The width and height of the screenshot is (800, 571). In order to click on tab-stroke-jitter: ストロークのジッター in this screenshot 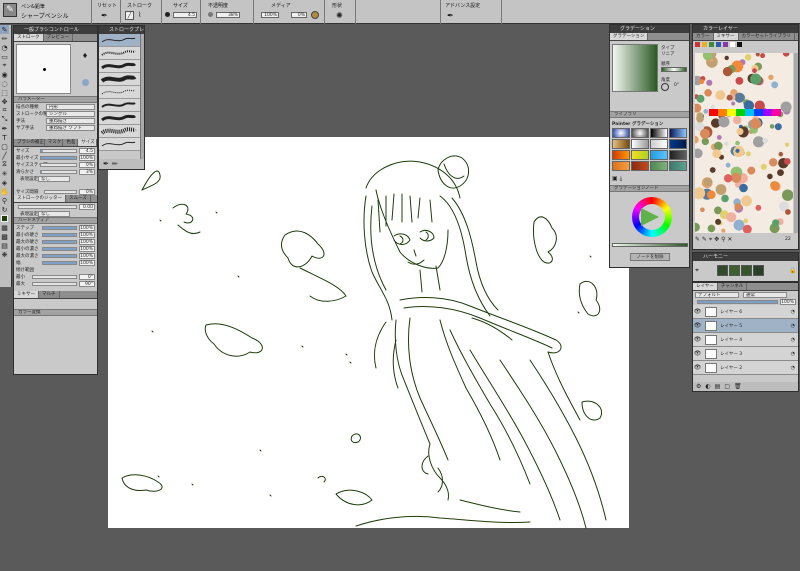, I will do `click(40, 198)`.